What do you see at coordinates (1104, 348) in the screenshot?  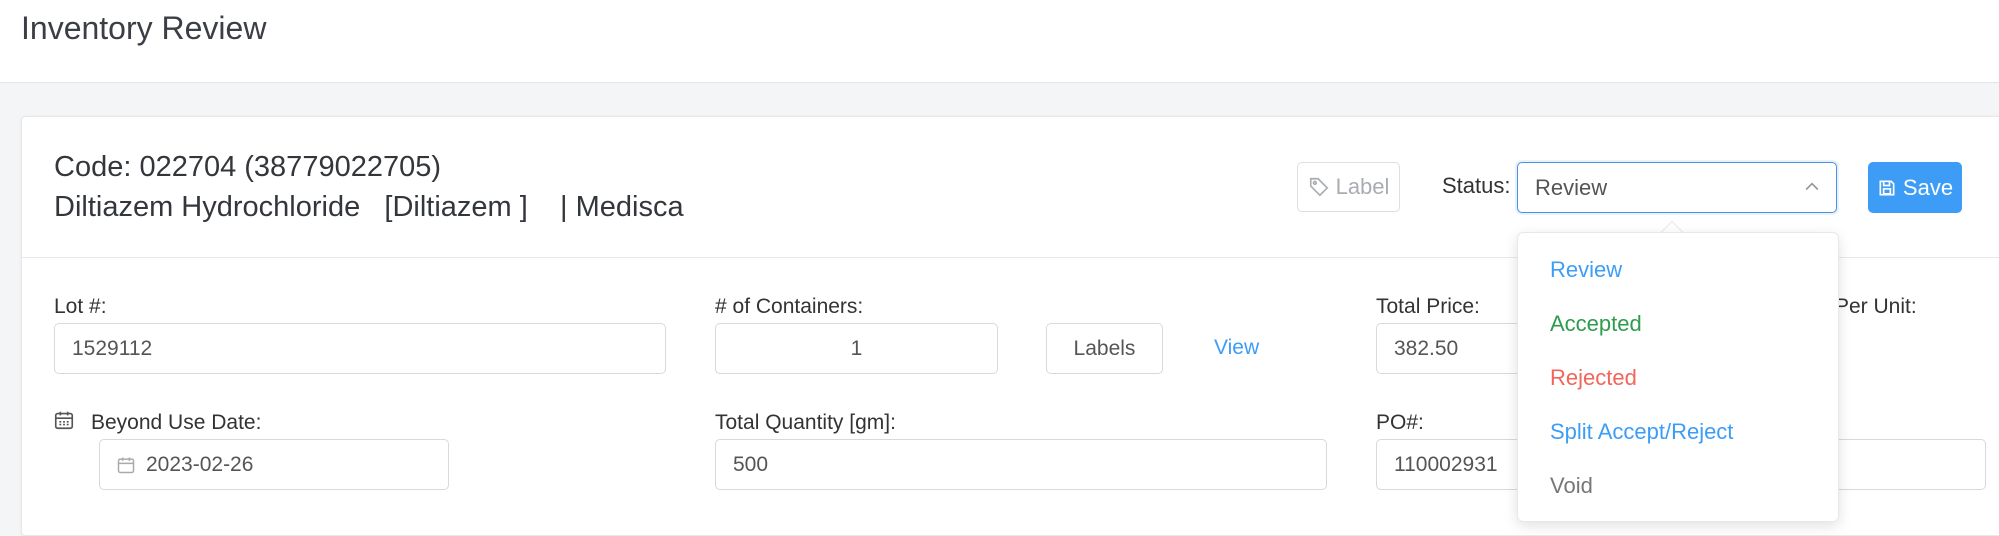 I see `labels-button: Labels` at bounding box center [1104, 348].